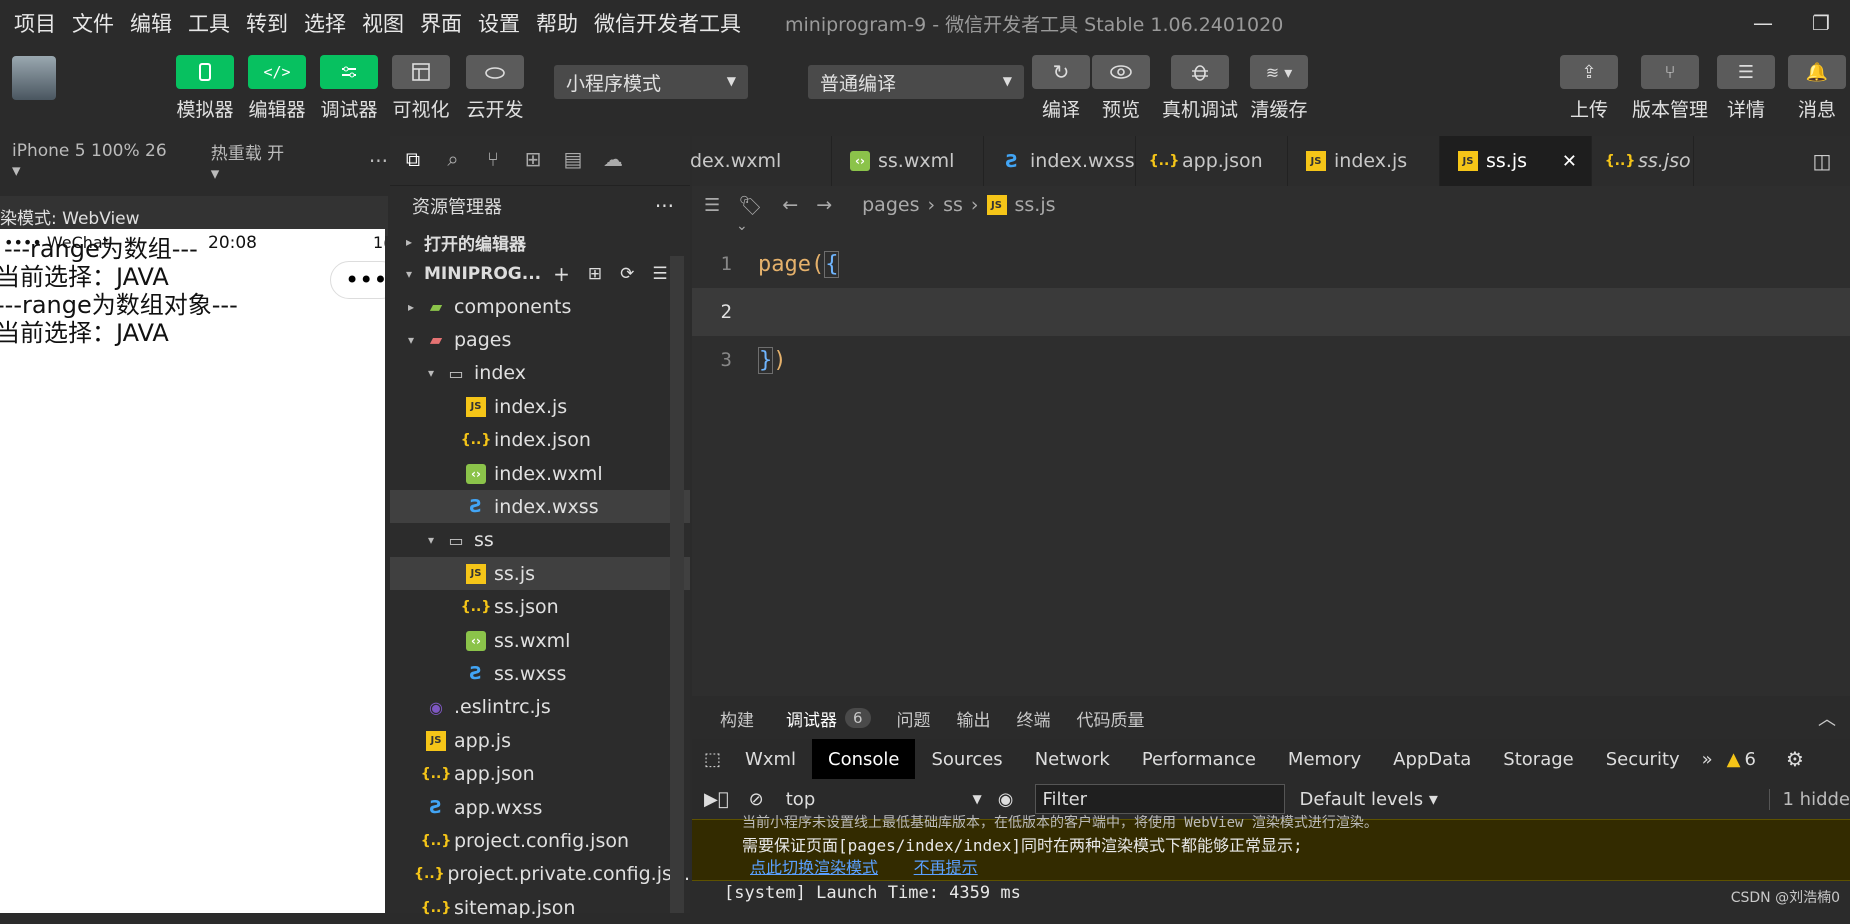 Image resolution: width=1850 pixels, height=924 pixels. Describe the element at coordinates (1364, 161) in the screenshot. I see `editor-tab: JS index.js` at that location.